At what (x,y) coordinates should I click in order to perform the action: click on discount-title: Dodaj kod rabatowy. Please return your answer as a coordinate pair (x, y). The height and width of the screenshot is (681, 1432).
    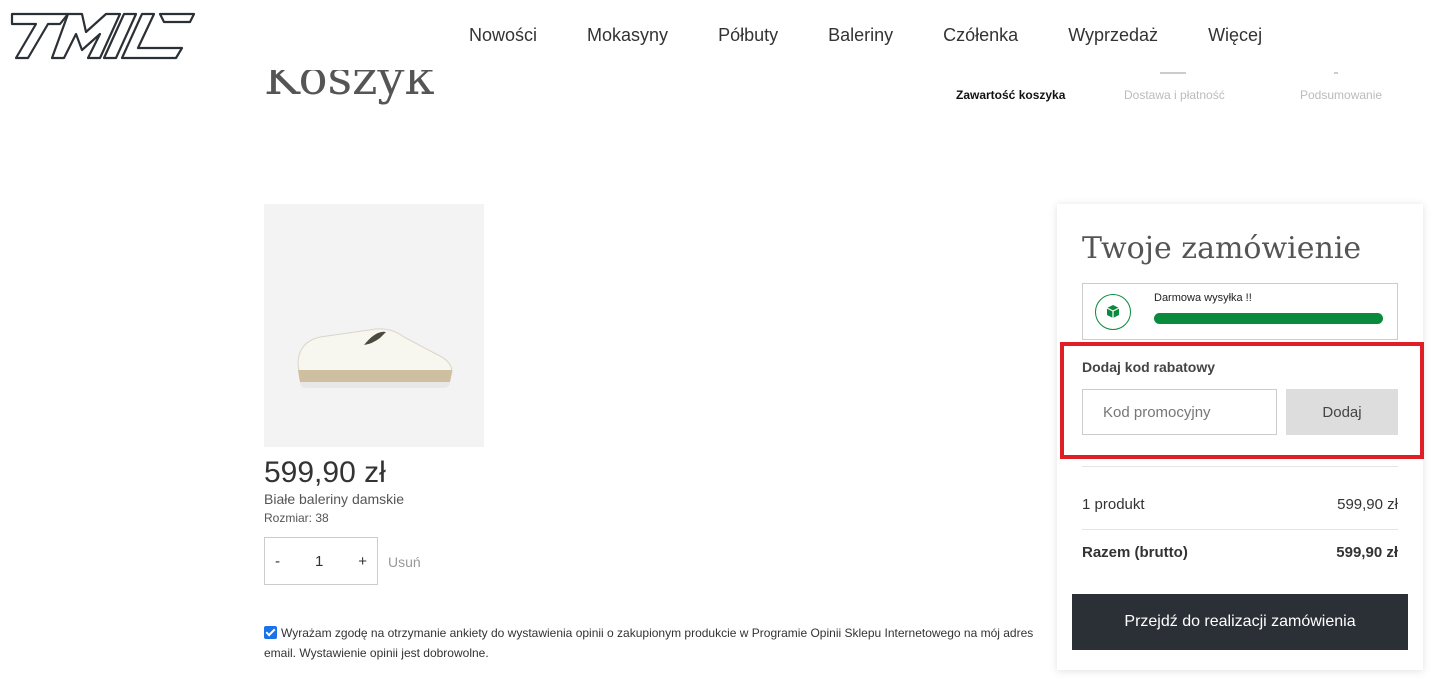
    Looking at the image, I should click on (1149, 367).